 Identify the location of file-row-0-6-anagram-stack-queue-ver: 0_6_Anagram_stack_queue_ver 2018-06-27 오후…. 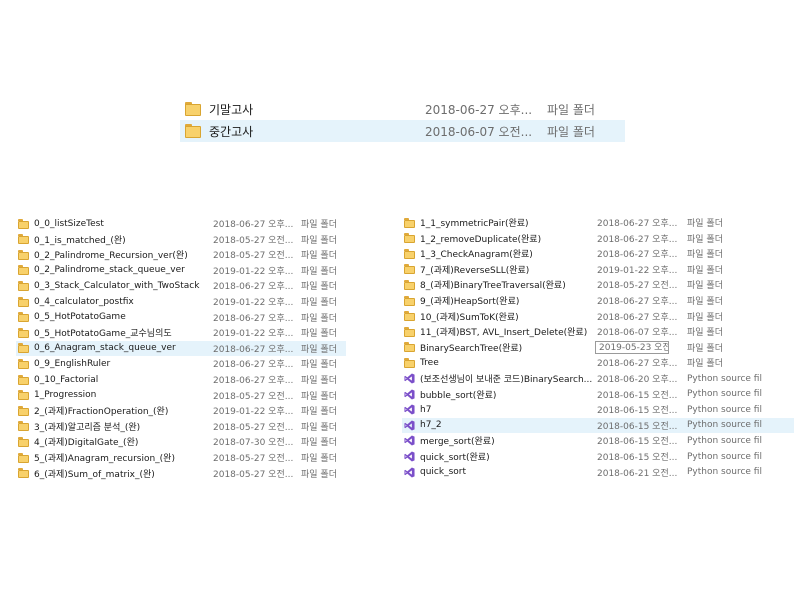
(181, 348).